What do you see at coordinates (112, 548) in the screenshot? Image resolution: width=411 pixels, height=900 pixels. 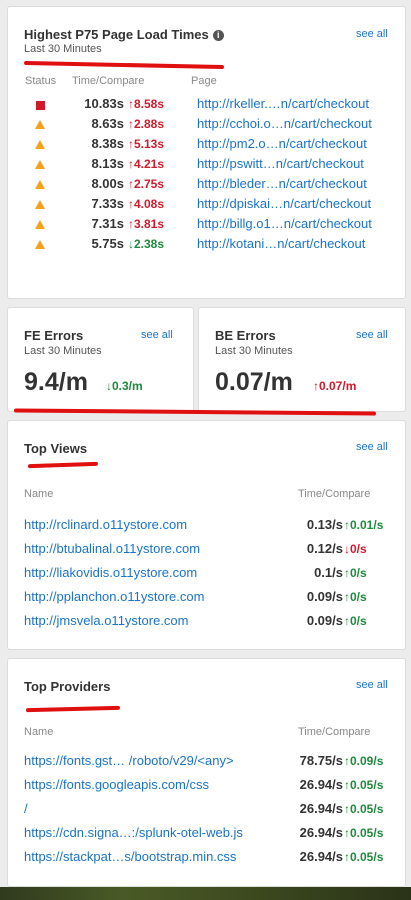 I see `view-link: http://btubalinal.o11ystore.com` at bounding box center [112, 548].